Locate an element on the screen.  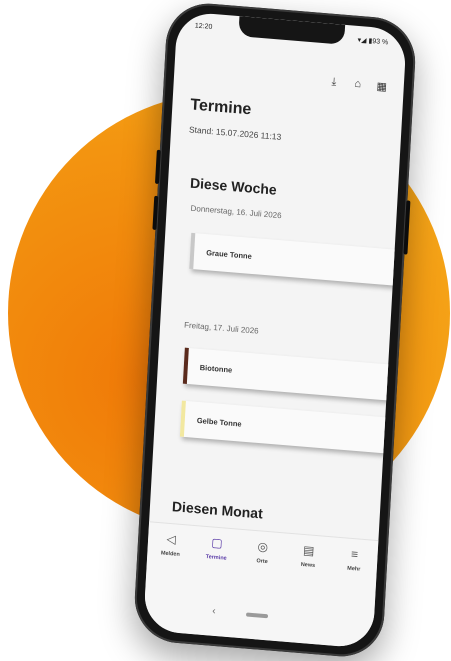
nav-item-termine: ▢ Termine is located at coordinates (216, 548).